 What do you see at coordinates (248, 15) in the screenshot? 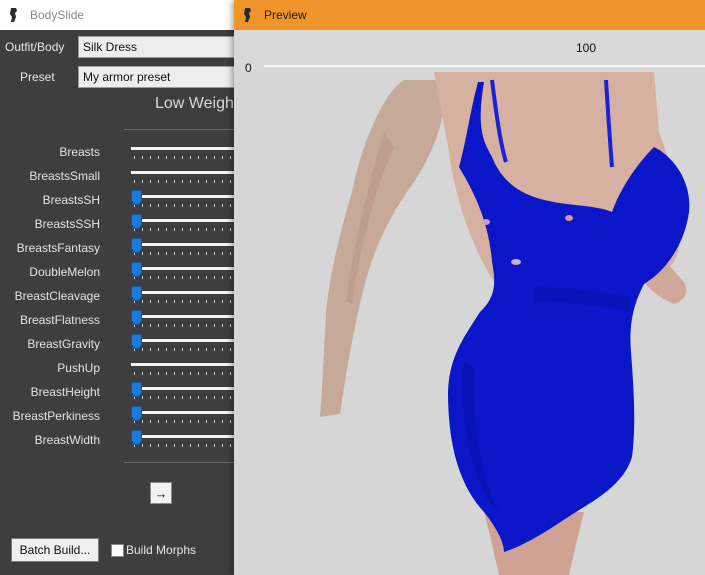
I see `preview-app-icon` at bounding box center [248, 15].